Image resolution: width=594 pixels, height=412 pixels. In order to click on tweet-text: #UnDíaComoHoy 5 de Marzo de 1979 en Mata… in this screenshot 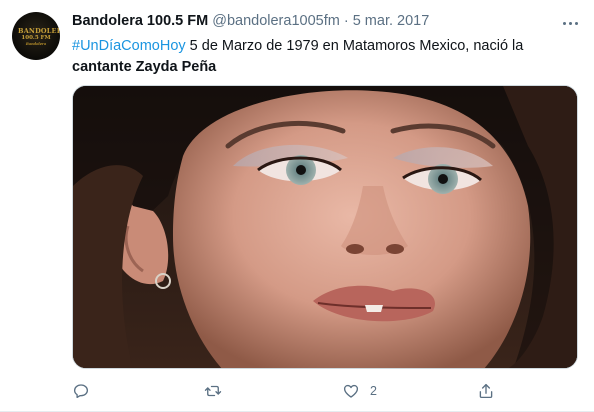, I will do `click(322, 57)`.